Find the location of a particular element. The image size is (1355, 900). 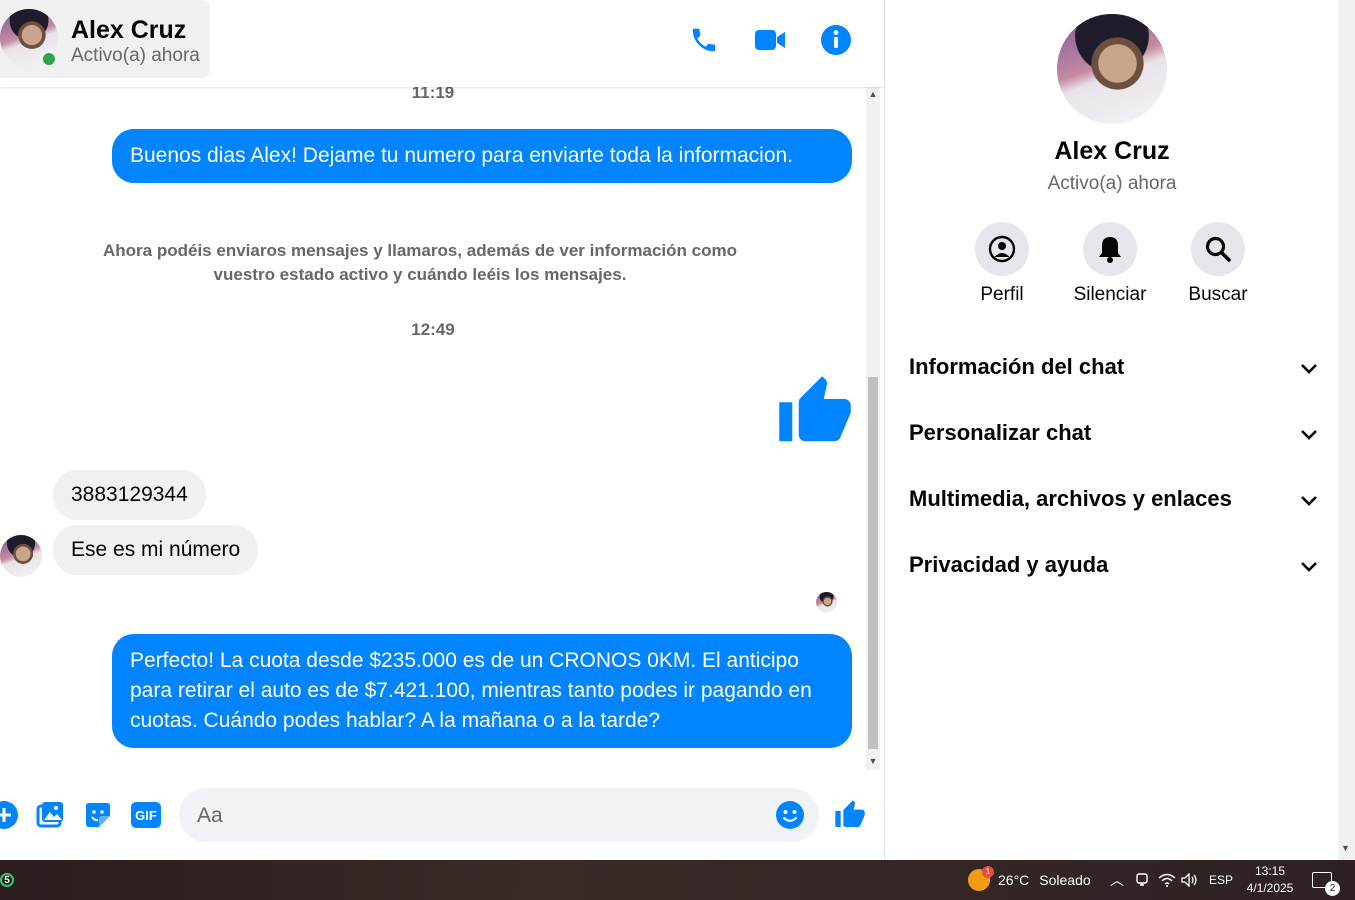

message-input: Aa is located at coordinates (499, 815).